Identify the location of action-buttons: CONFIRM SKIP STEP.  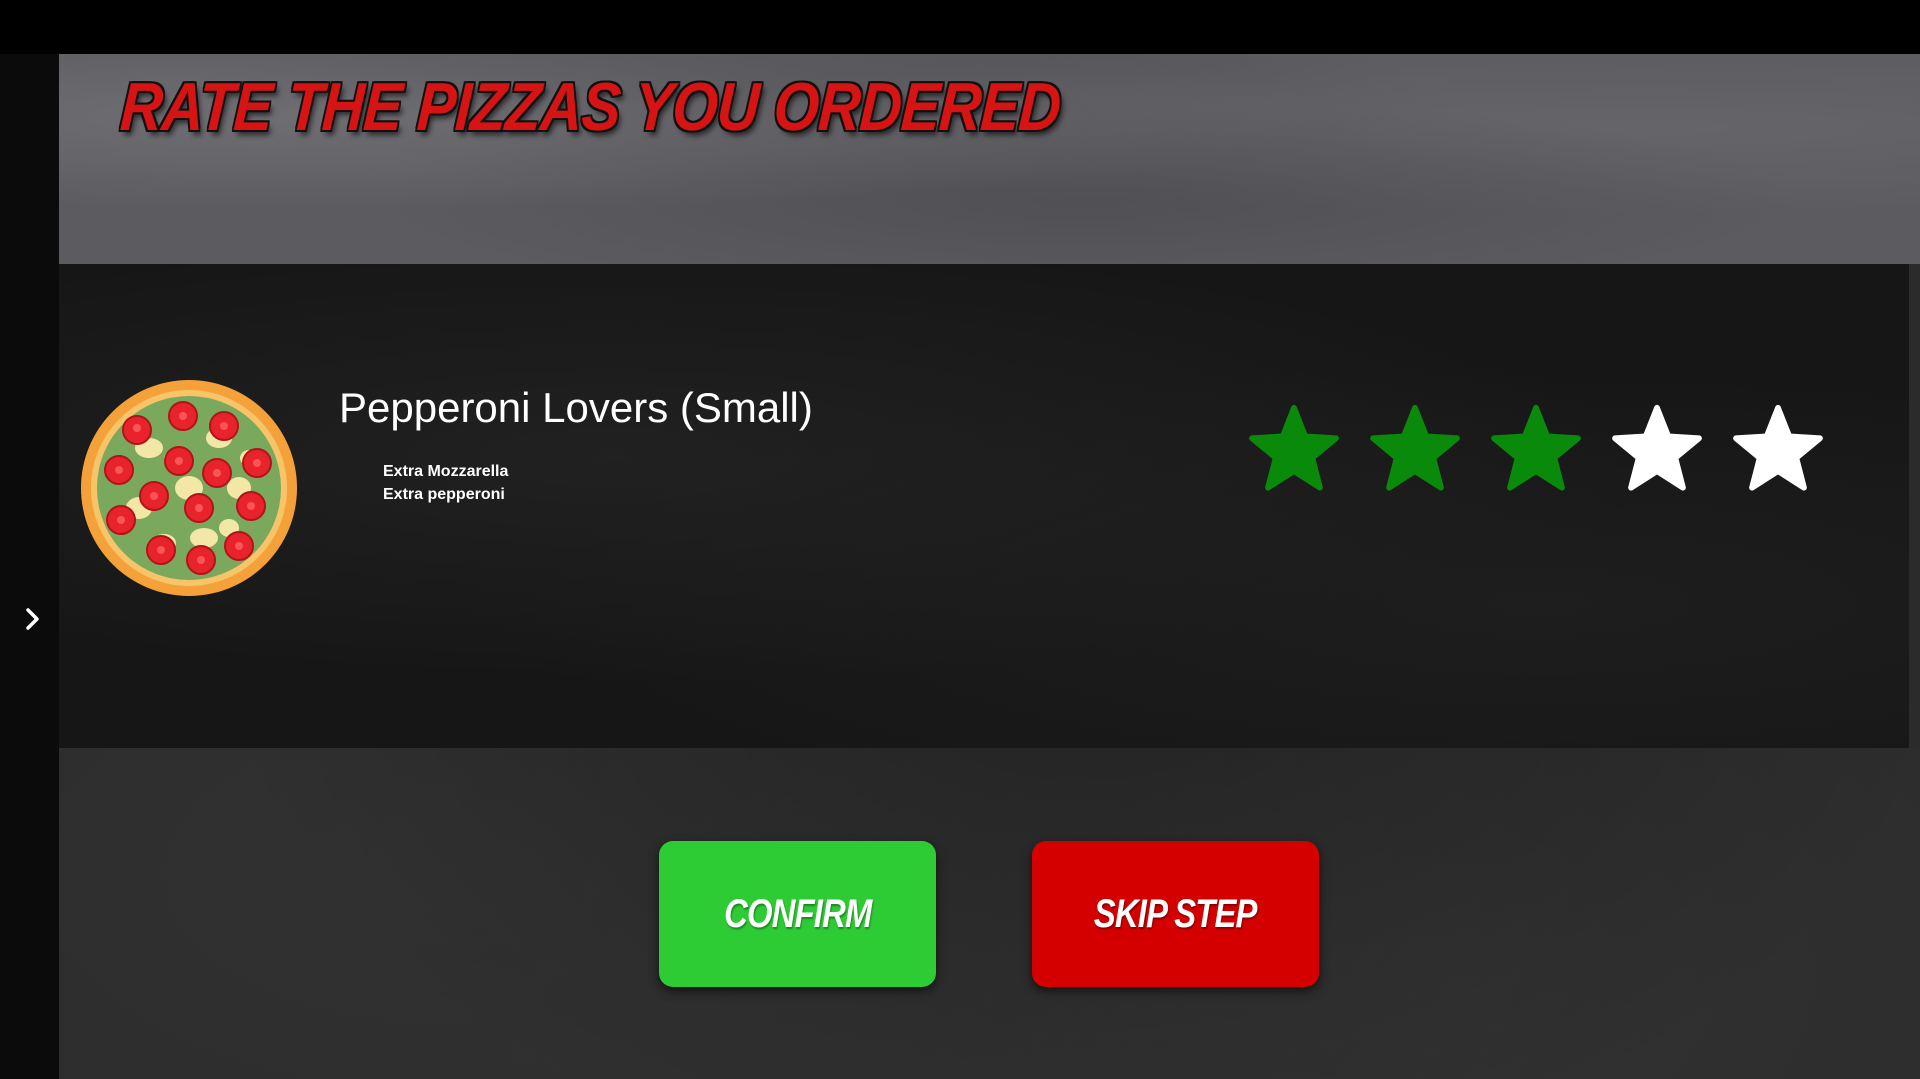
(989, 914).